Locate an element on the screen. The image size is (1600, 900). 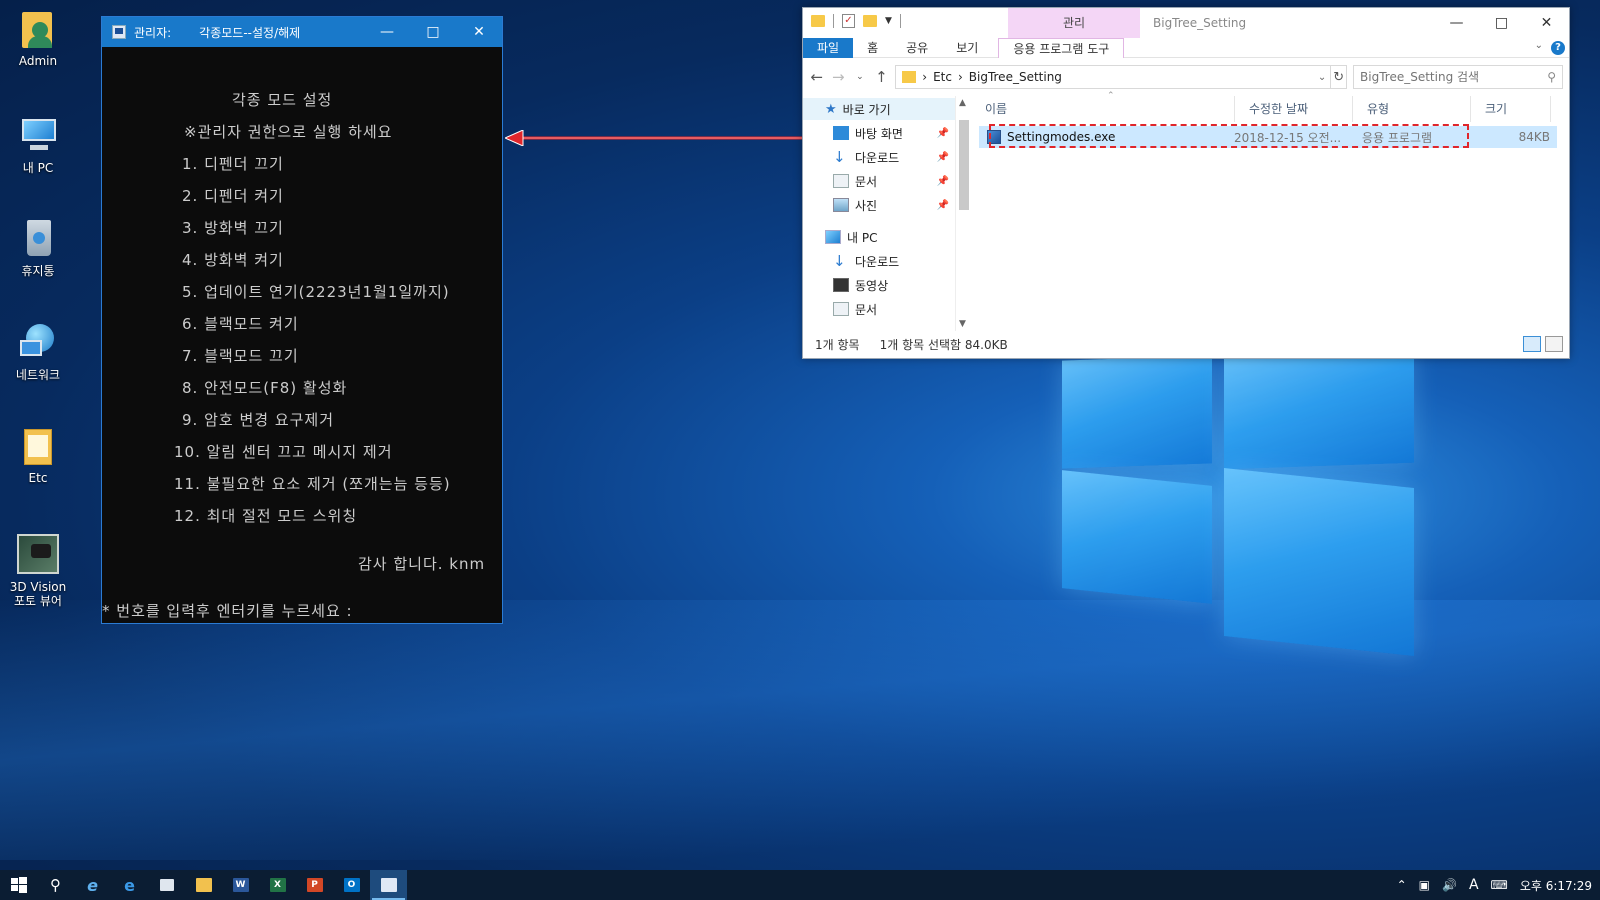
customize-dropdown-icon: ▼ is located at coordinates (888, 21).